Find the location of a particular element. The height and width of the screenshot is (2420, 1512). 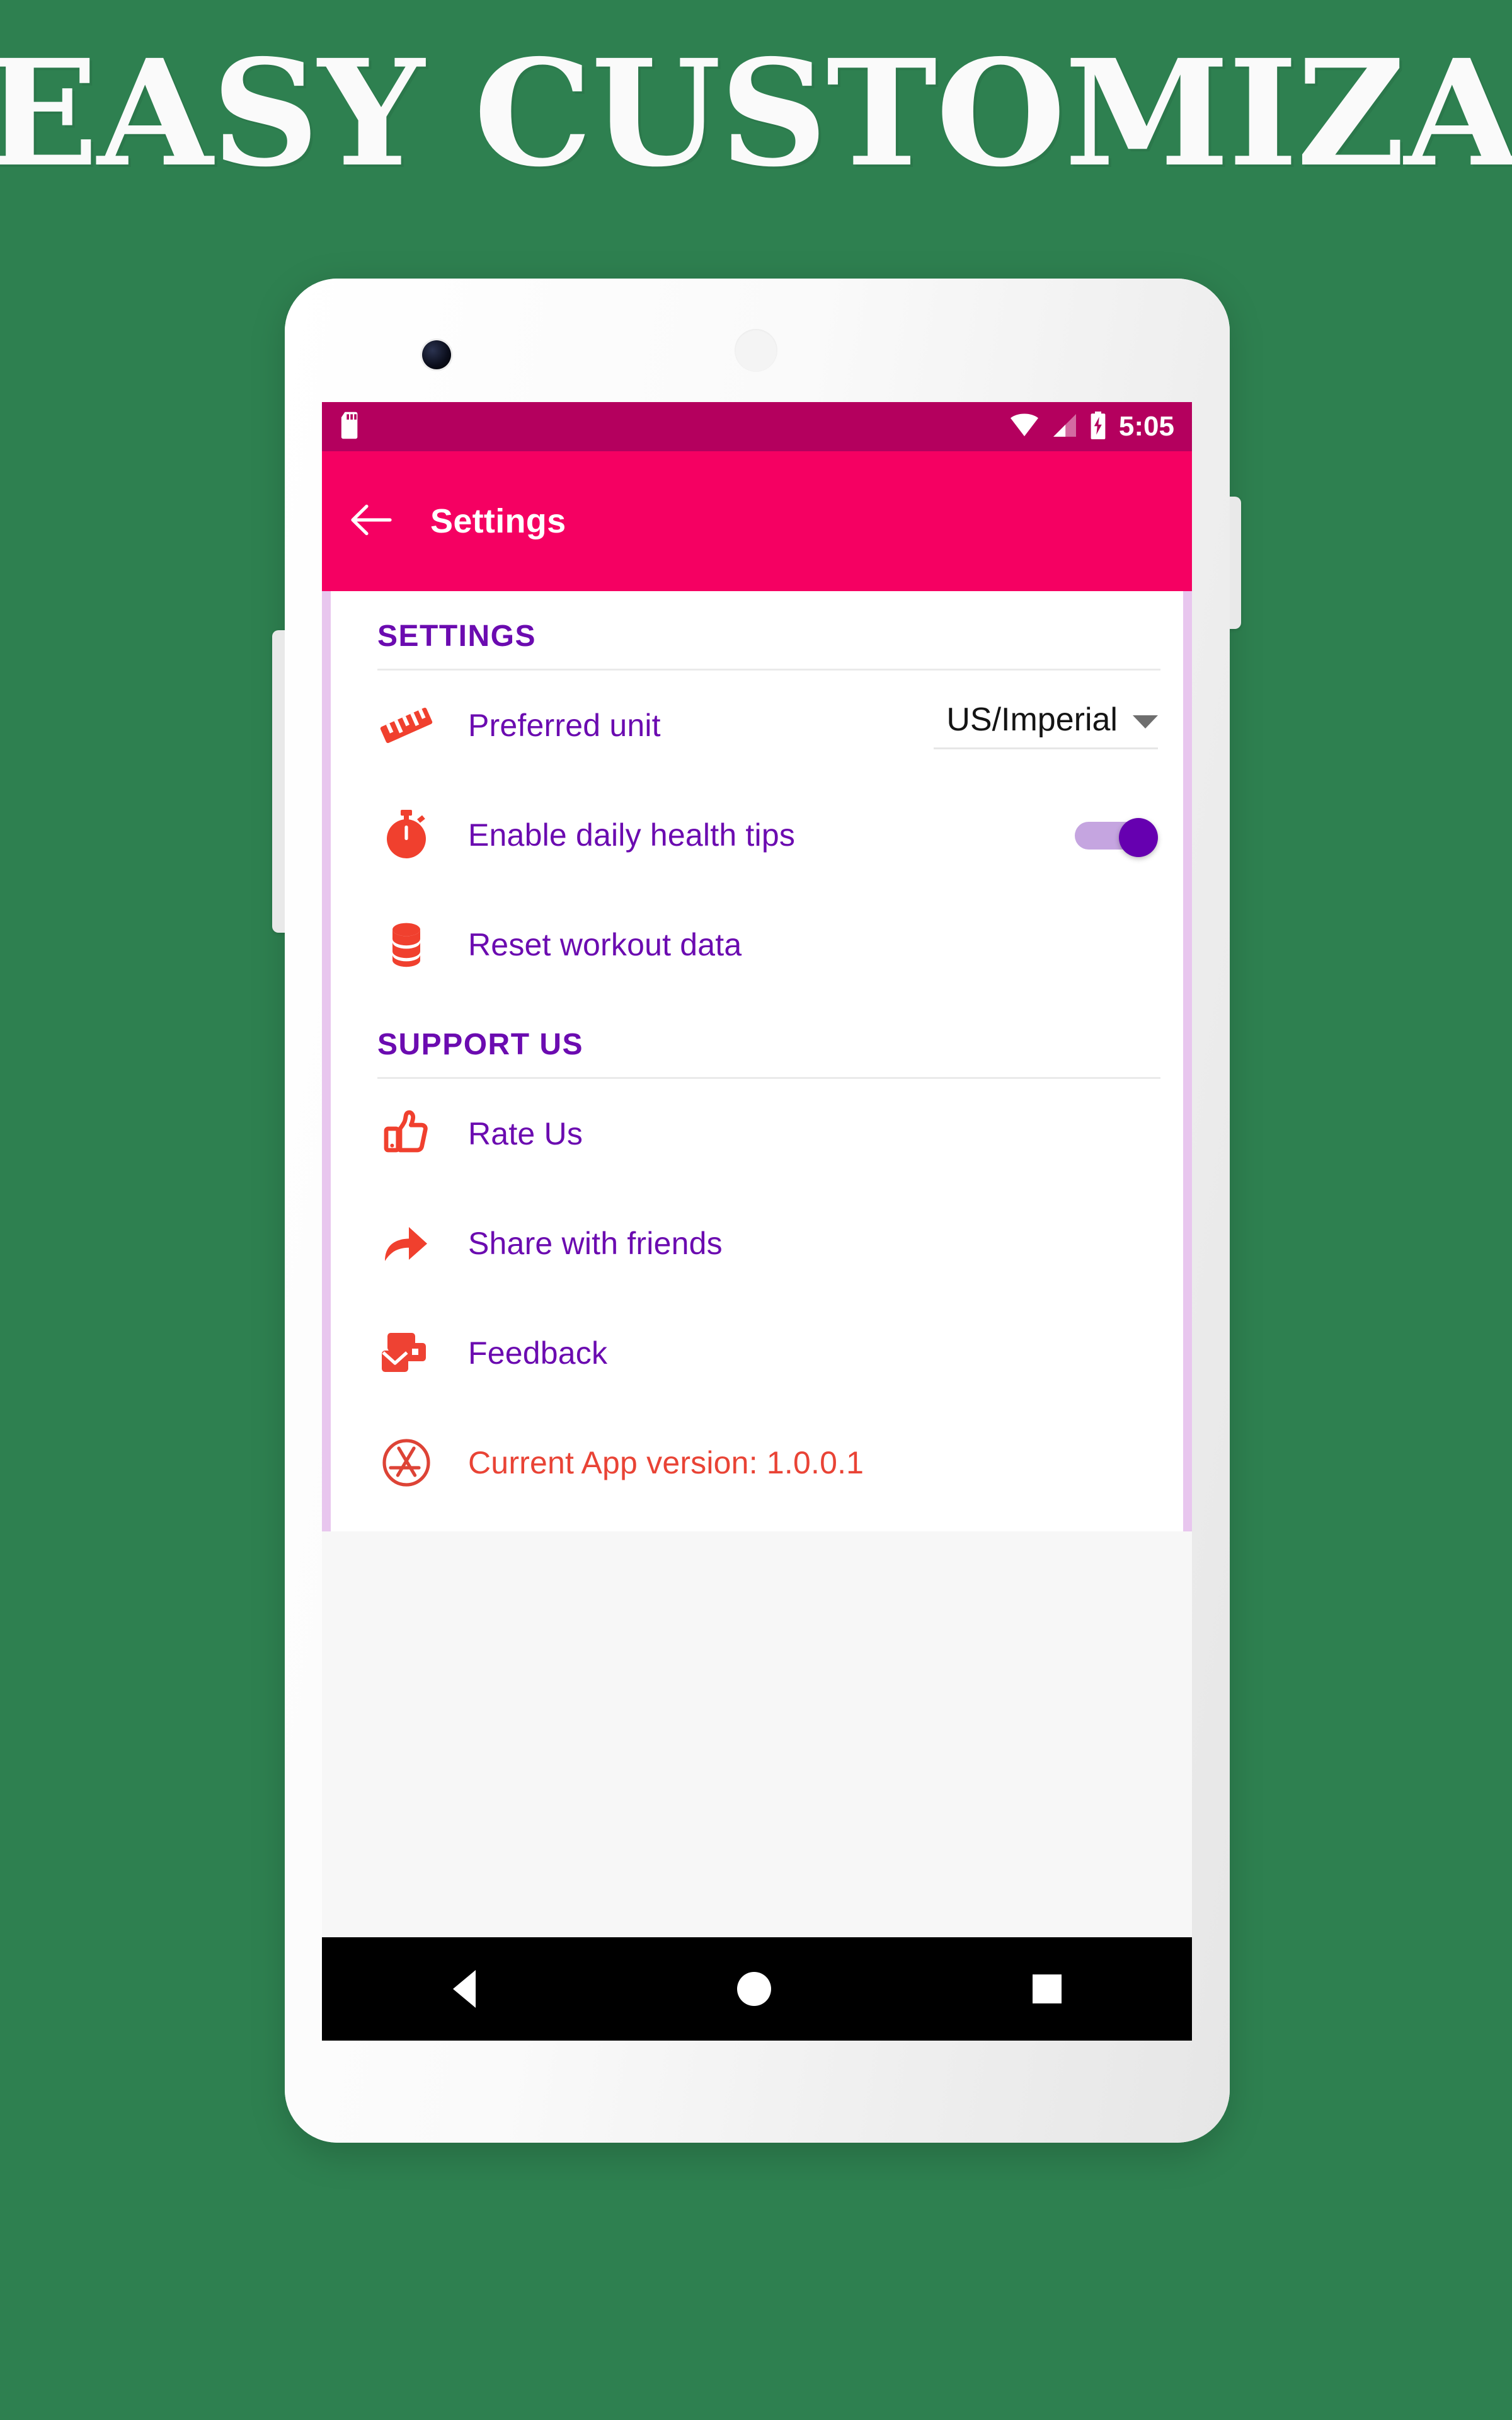

status-bar: 5:05 is located at coordinates (757, 426).